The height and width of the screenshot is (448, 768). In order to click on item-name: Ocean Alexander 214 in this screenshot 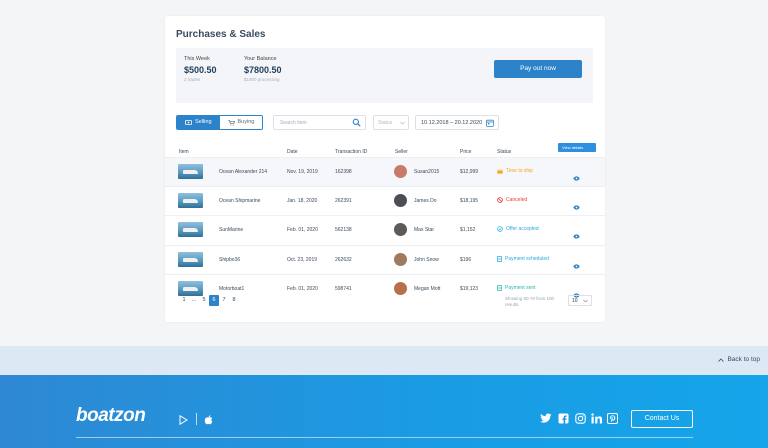, I will do `click(243, 172)`.